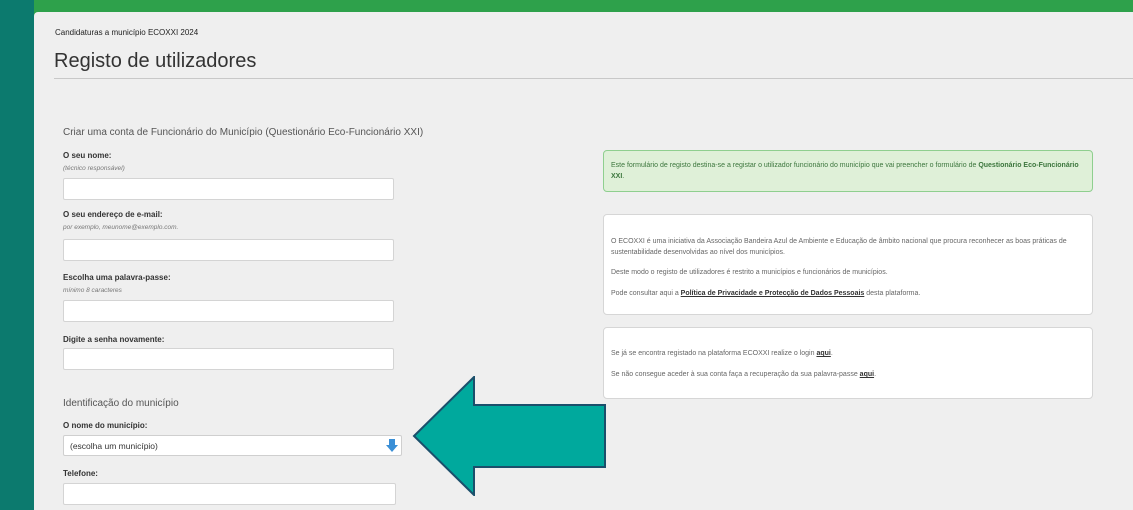 This screenshot has height=510, width=1133. I want to click on login-link: aqui, so click(823, 353).